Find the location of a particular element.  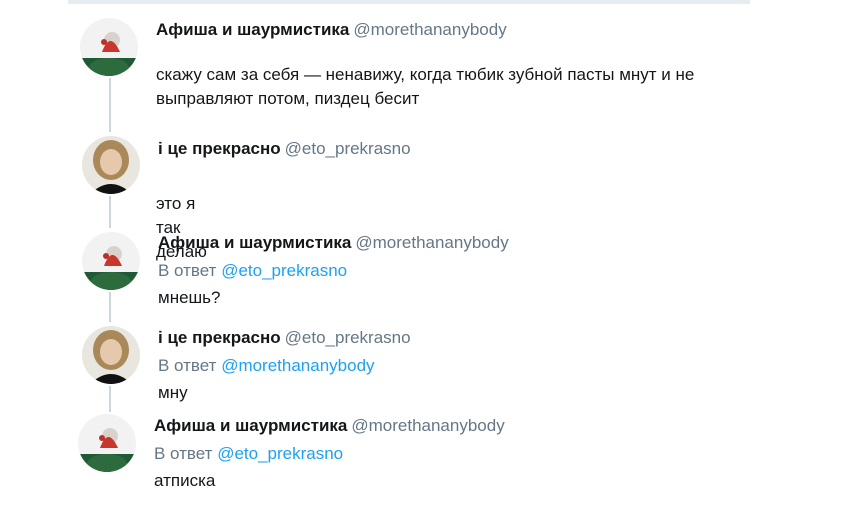

tweet-text-line: выправляют потом, пиздец бесит is located at coordinates (288, 98).